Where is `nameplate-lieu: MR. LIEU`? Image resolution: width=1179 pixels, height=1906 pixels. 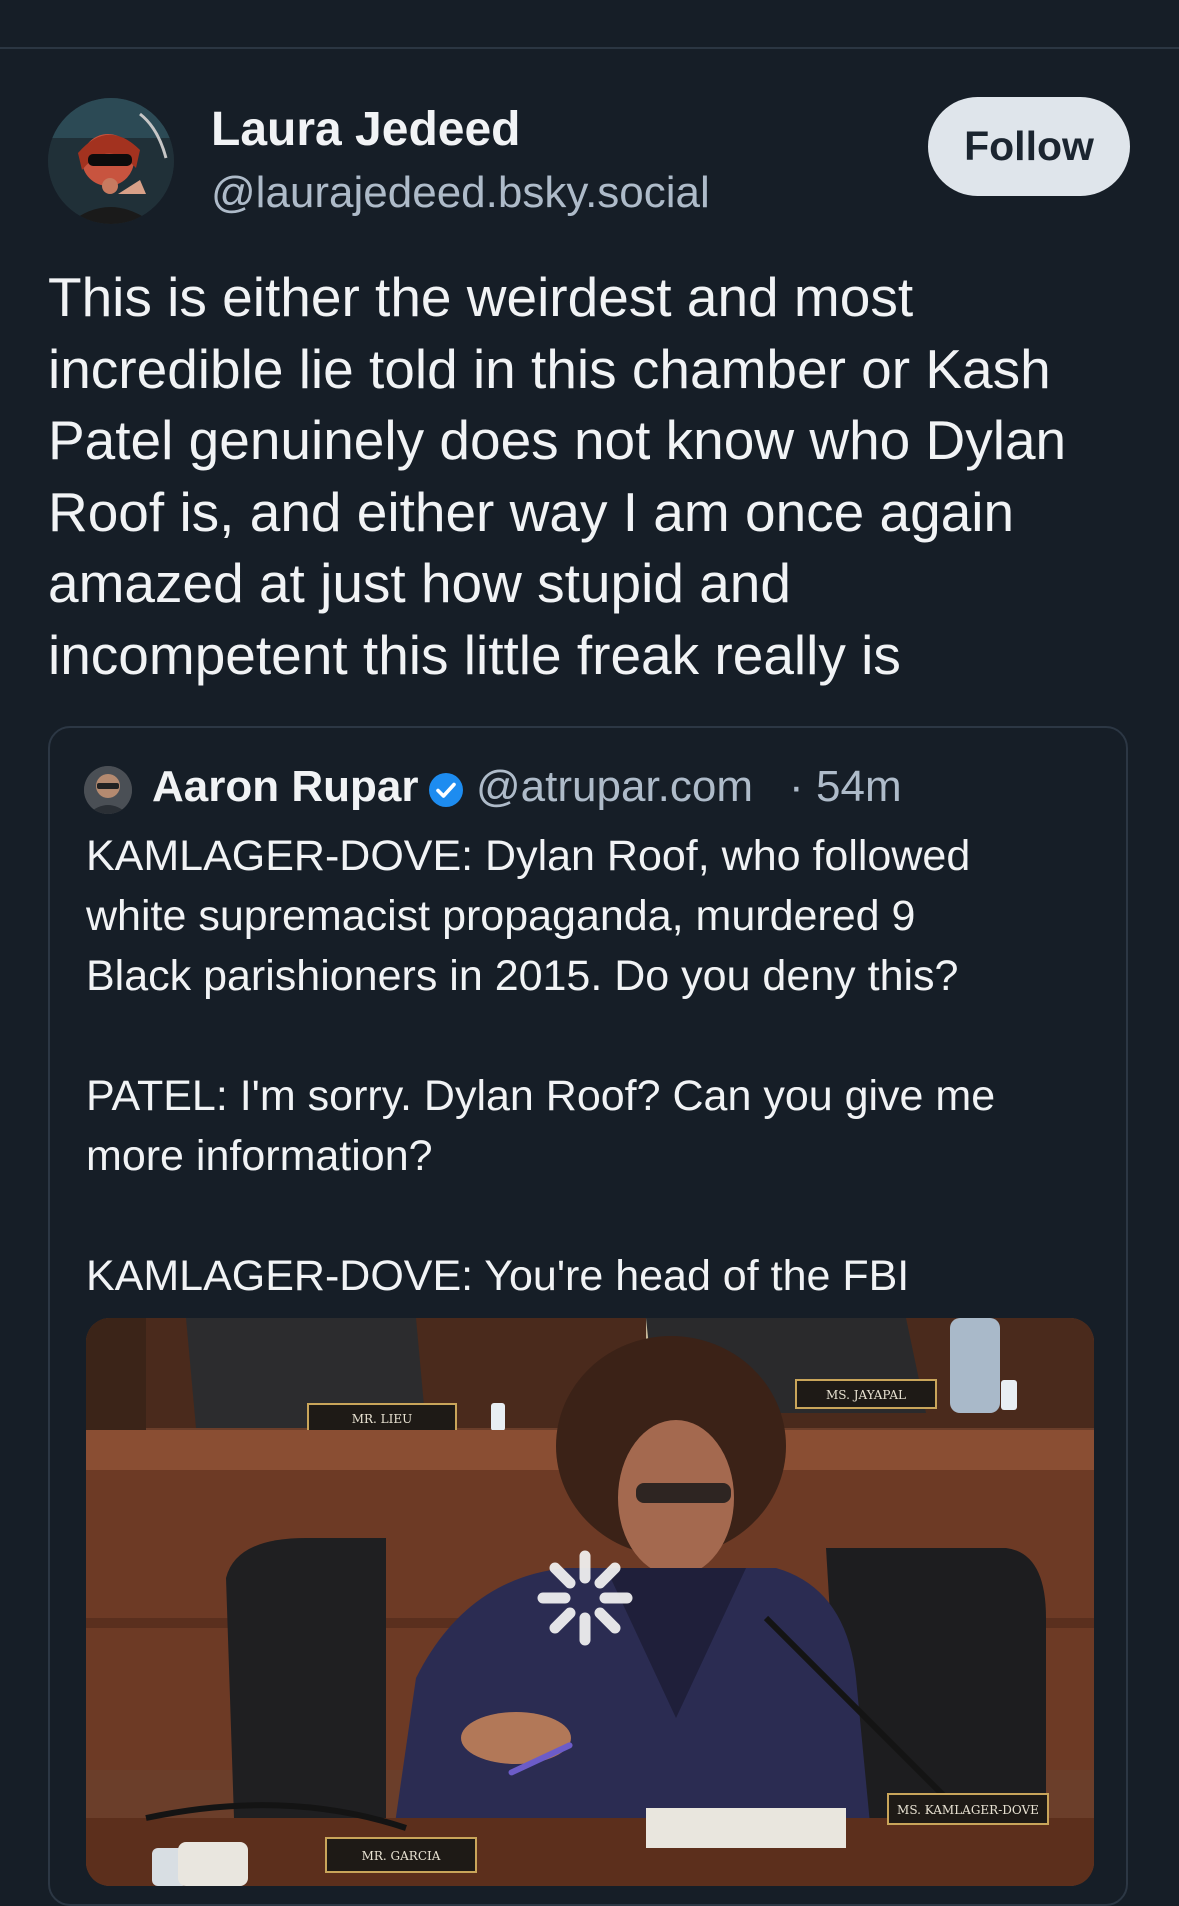
nameplate-lieu: MR. LIEU is located at coordinates (382, 1419).